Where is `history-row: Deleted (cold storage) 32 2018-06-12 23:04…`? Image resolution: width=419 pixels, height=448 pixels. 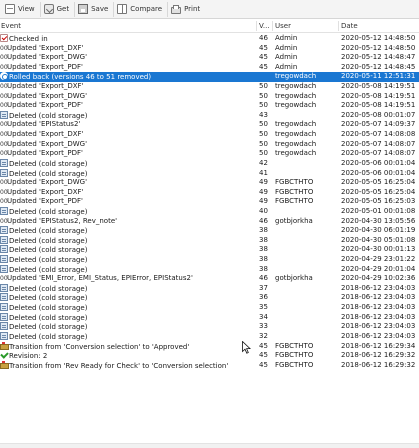
history-row: Deleted (cold storage) 32 2018-06-12 23:04… is located at coordinates (209, 336).